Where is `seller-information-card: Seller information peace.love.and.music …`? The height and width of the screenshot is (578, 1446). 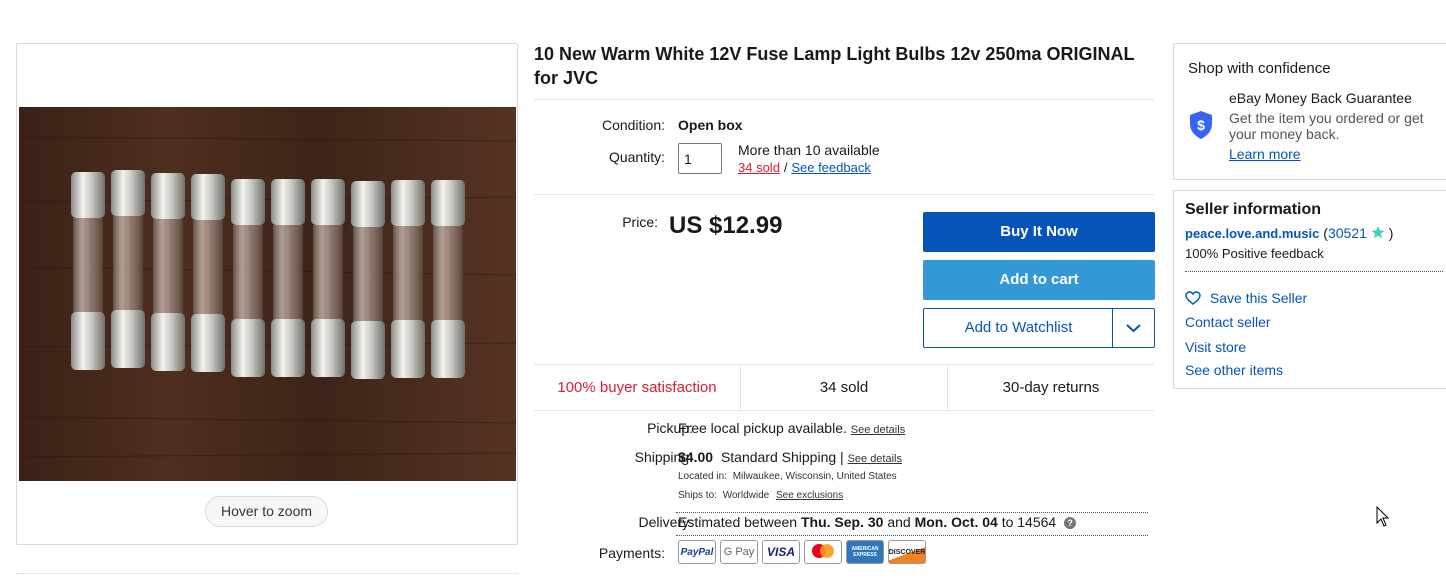 seller-information-card: Seller information peace.love.and.music … is located at coordinates (1309, 289).